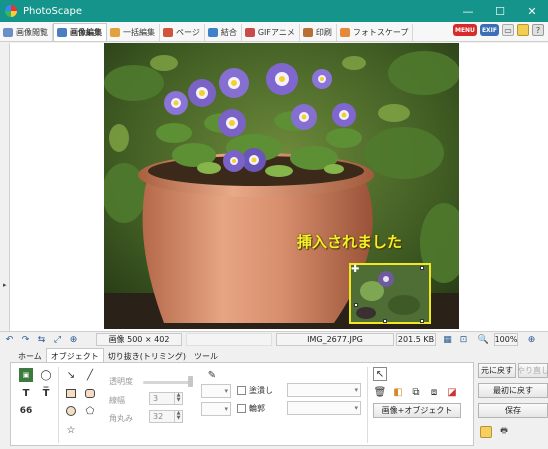  I want to click on text-icon: T, so click(26, 393).